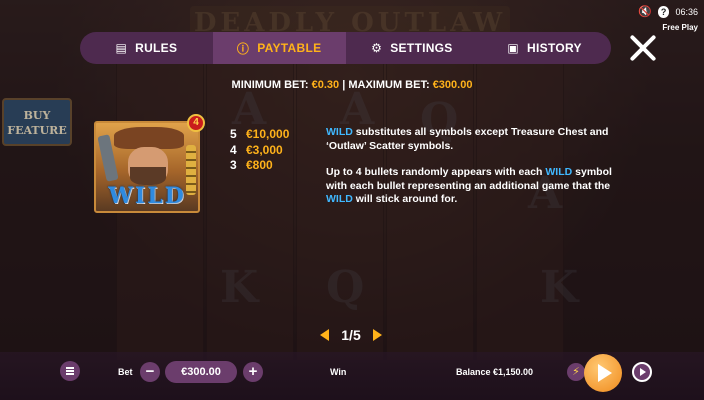 The width and height of the screenshot is (704, 400). I want to click on tab-rules: ▤ RULES, so click(146, 48).